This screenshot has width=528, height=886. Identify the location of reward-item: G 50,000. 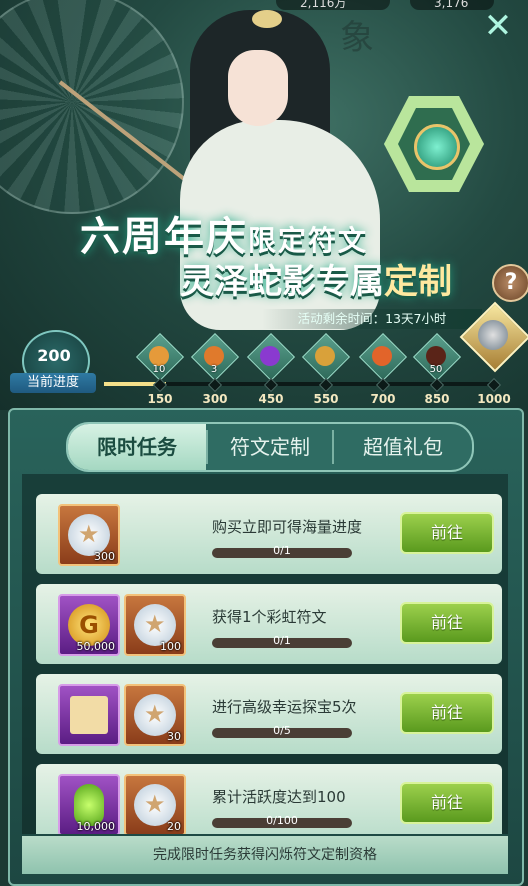
(89, 625).